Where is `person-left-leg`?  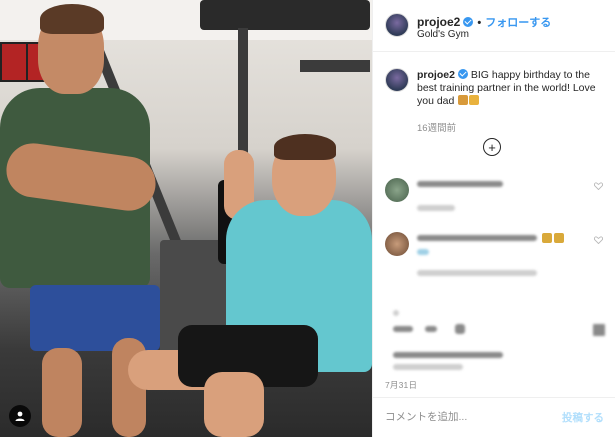 person-left-leg is located at coordinates (62, 392).